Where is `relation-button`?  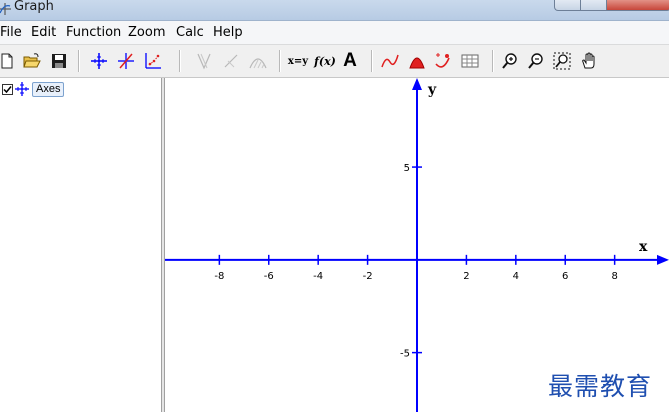
relation-button is located at coordinates (231, 61).